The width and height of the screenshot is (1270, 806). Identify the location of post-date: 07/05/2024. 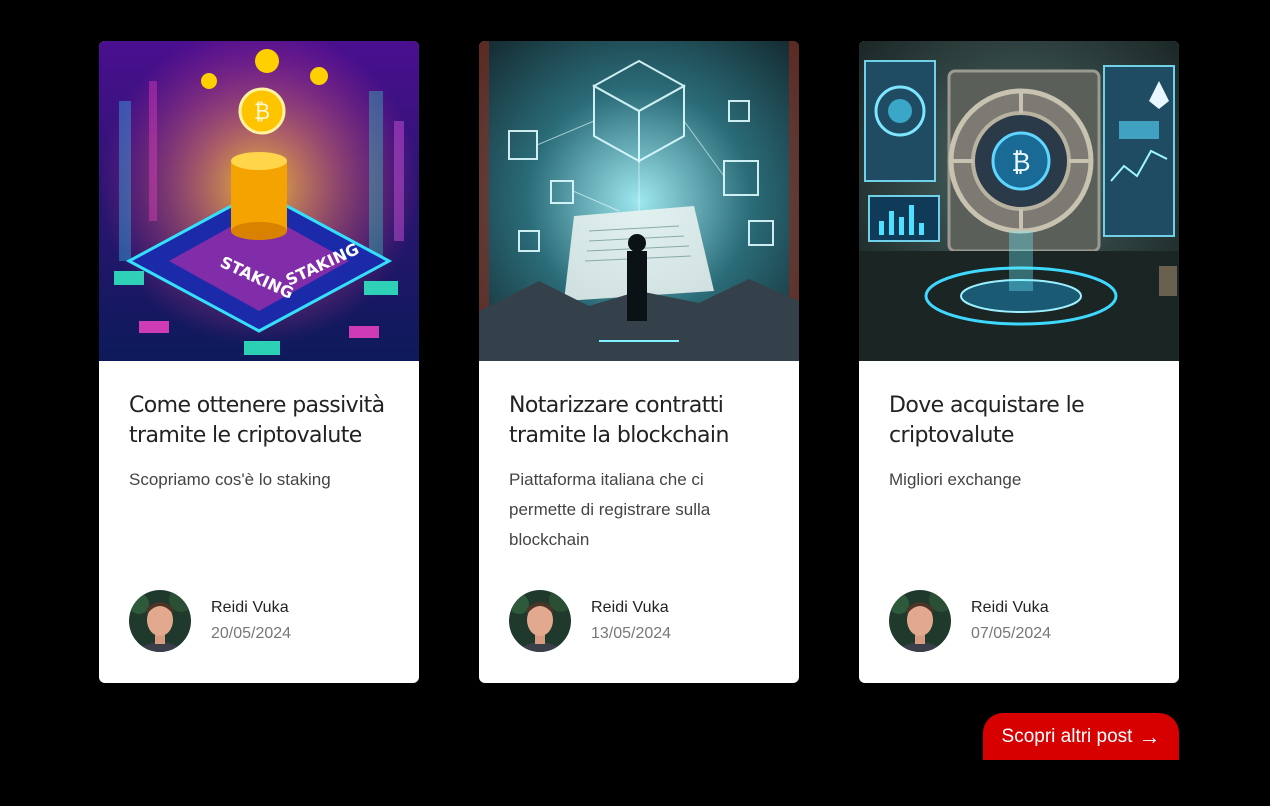
(1011, 633).